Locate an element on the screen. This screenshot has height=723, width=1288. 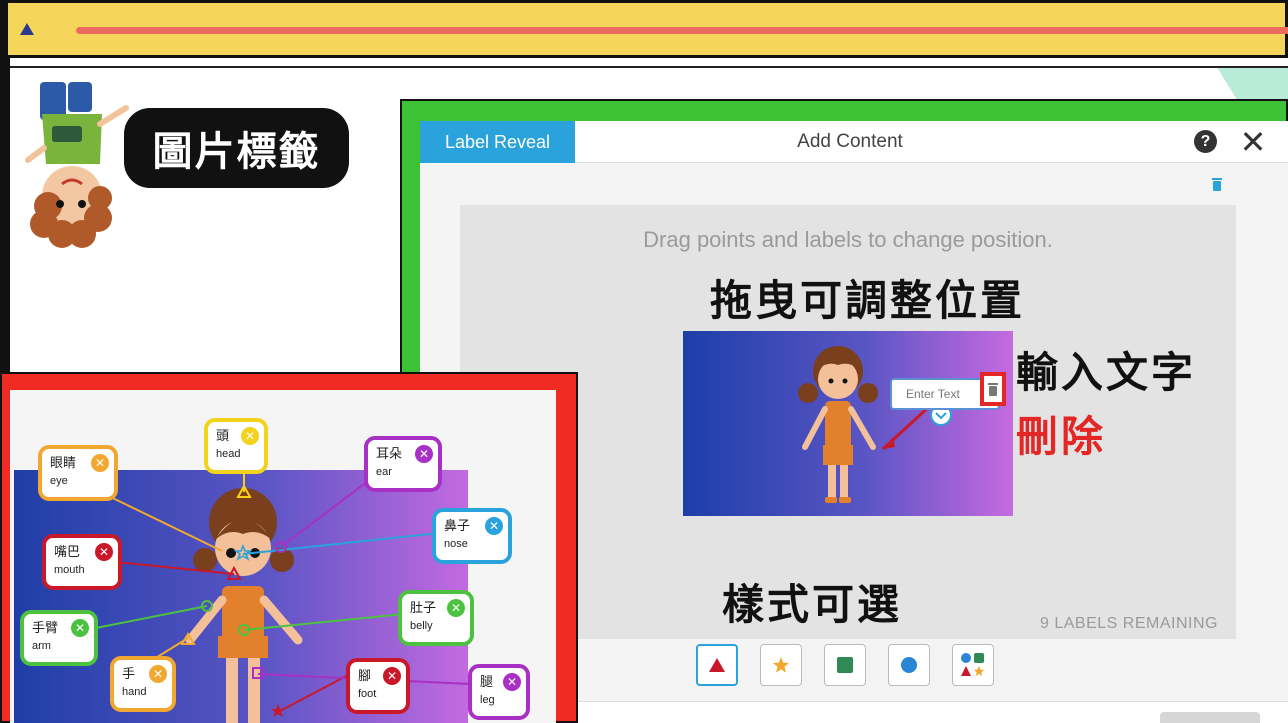
label-text-en: eye is located at coordinates (59, 481).